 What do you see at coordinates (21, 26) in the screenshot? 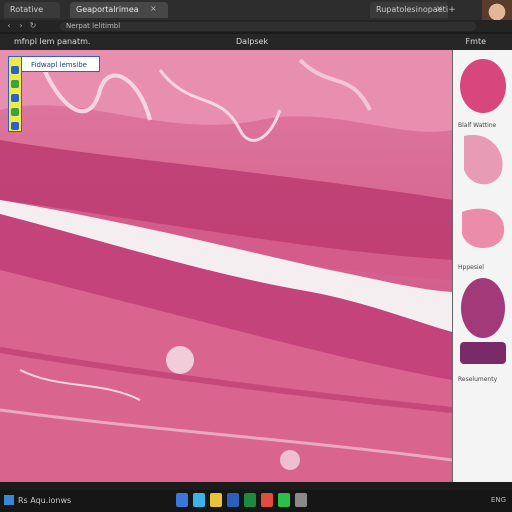
I see `forward-icon: ›` at bounding box center [21, 26].